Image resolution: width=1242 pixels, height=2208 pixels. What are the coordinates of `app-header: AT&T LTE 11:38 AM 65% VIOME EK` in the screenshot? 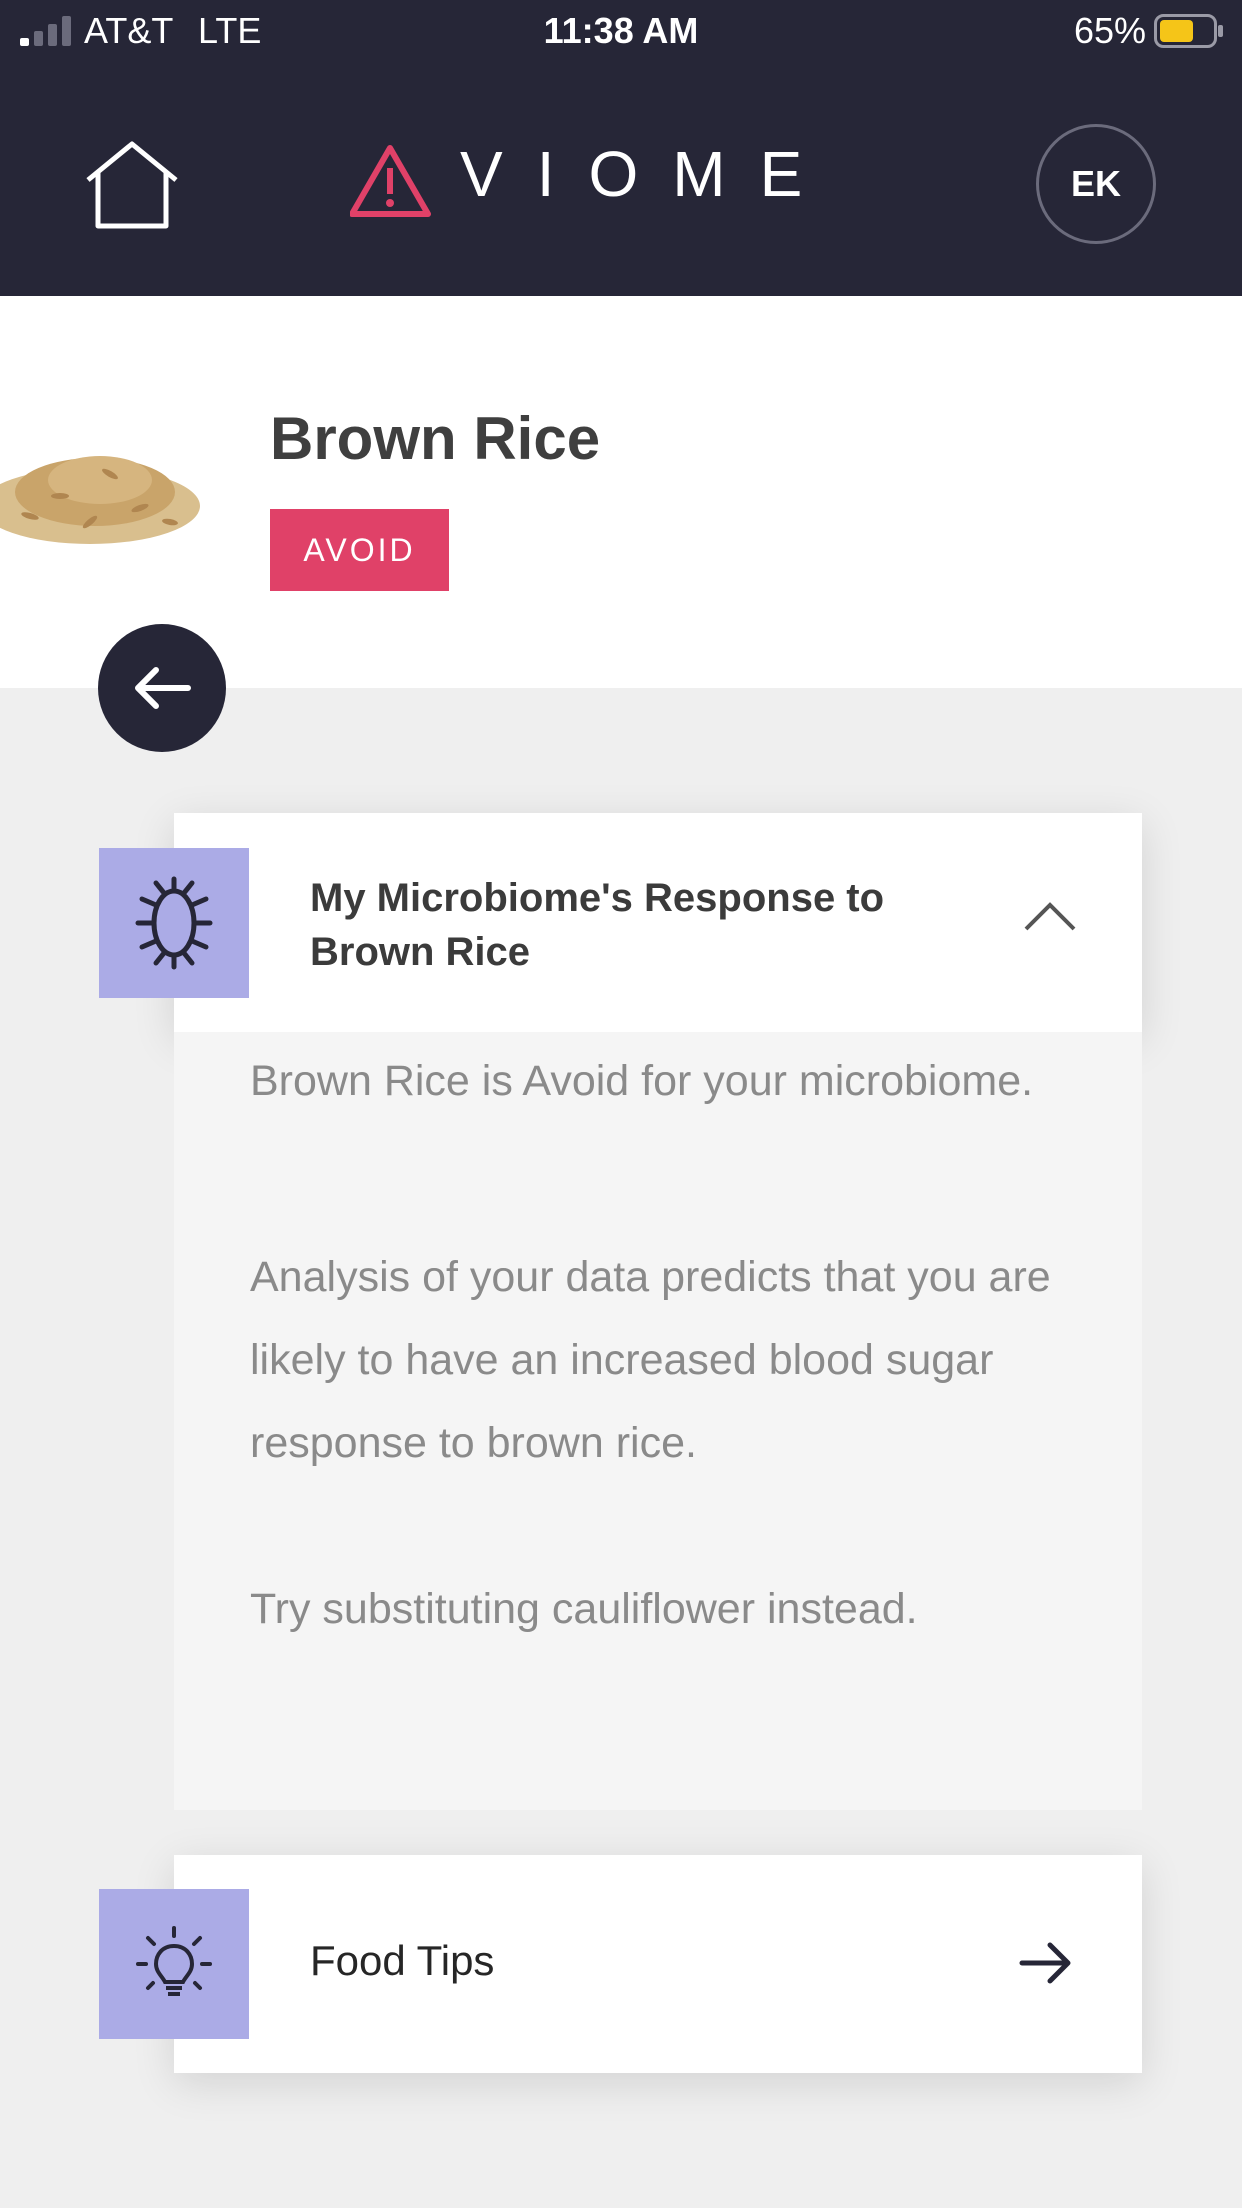 It's located at (621, 148).